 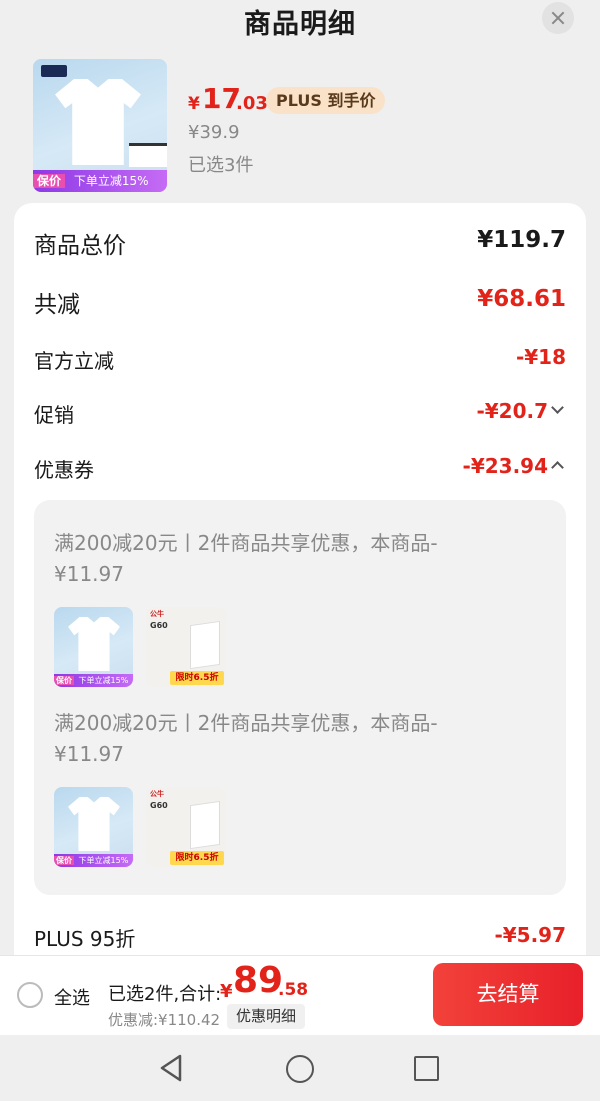 What do you see at coordinates (505, 466) in the screenshot?
I see `coupon-value: -¥23.94` at bounding box center [505, 466].